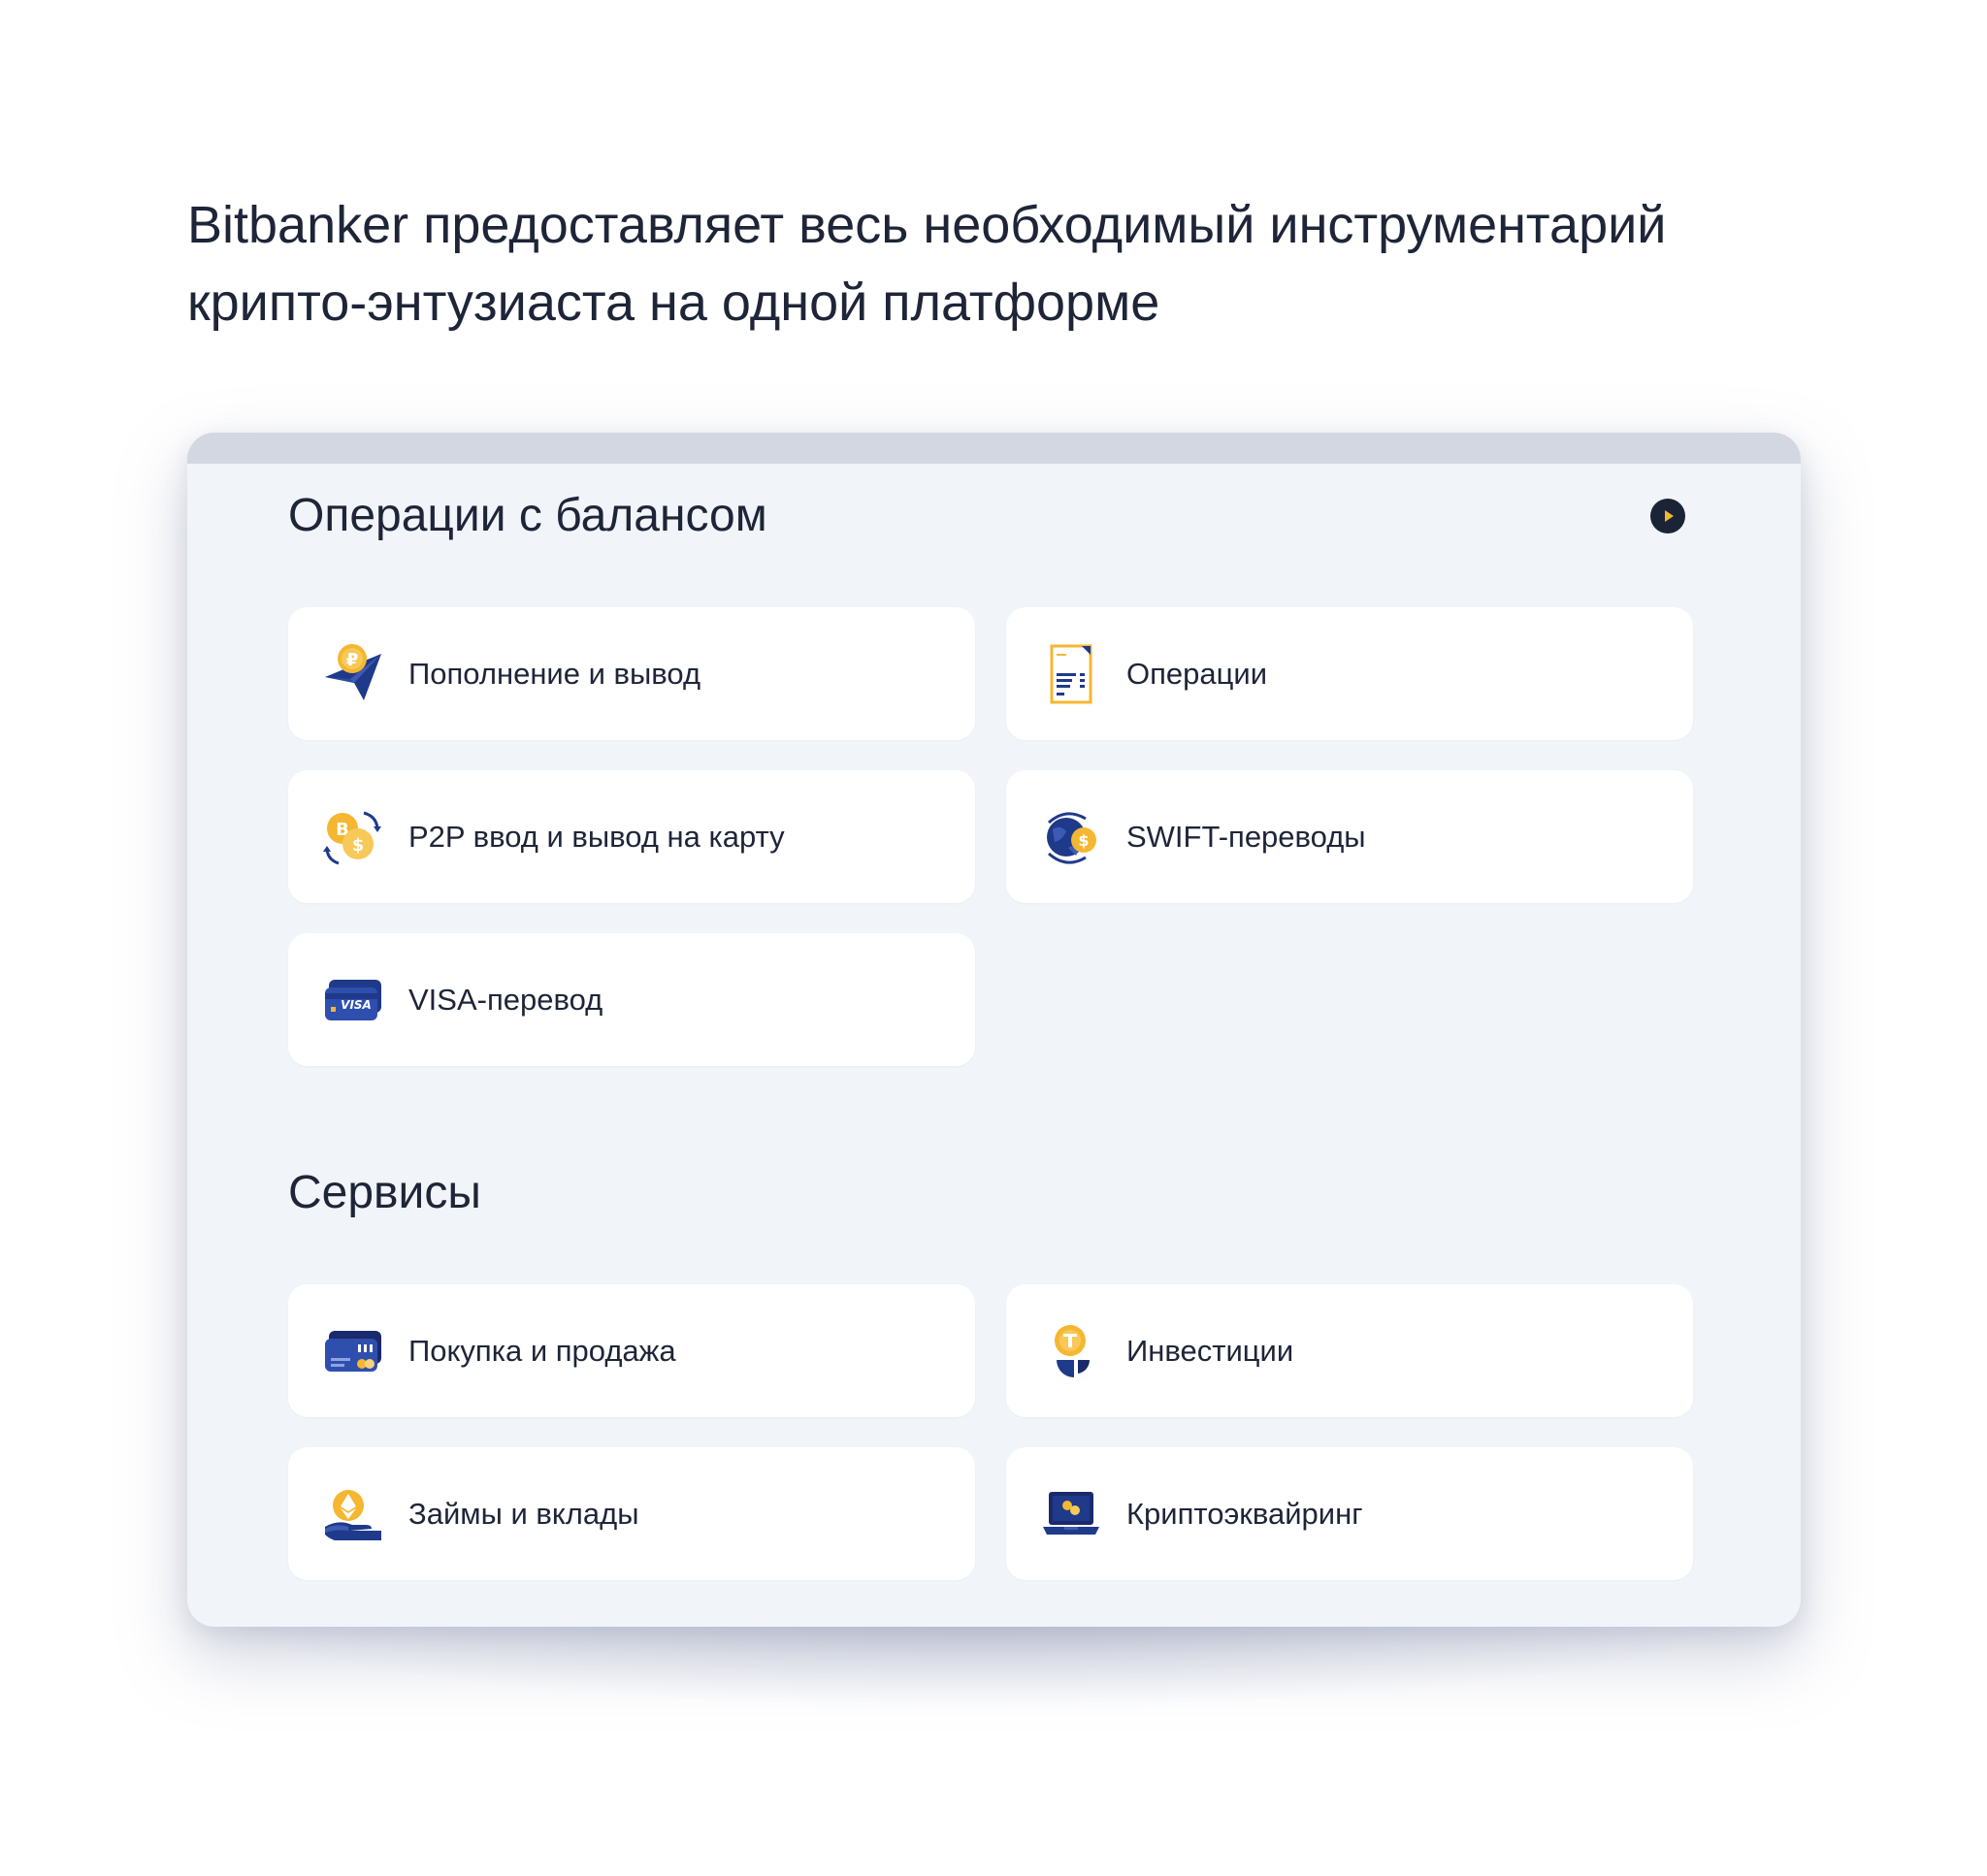  I want to click on wallet-card-icon, so click(353, 1351).